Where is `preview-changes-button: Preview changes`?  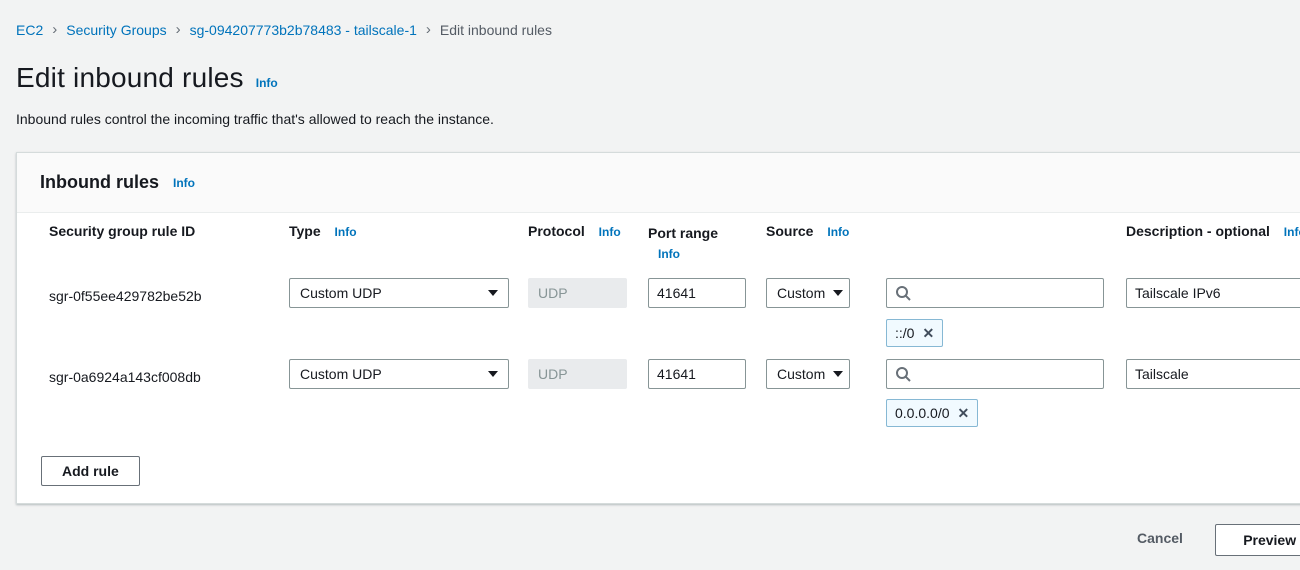 preview-changes-button: Preview changes is located at coordinates (1257, 540).